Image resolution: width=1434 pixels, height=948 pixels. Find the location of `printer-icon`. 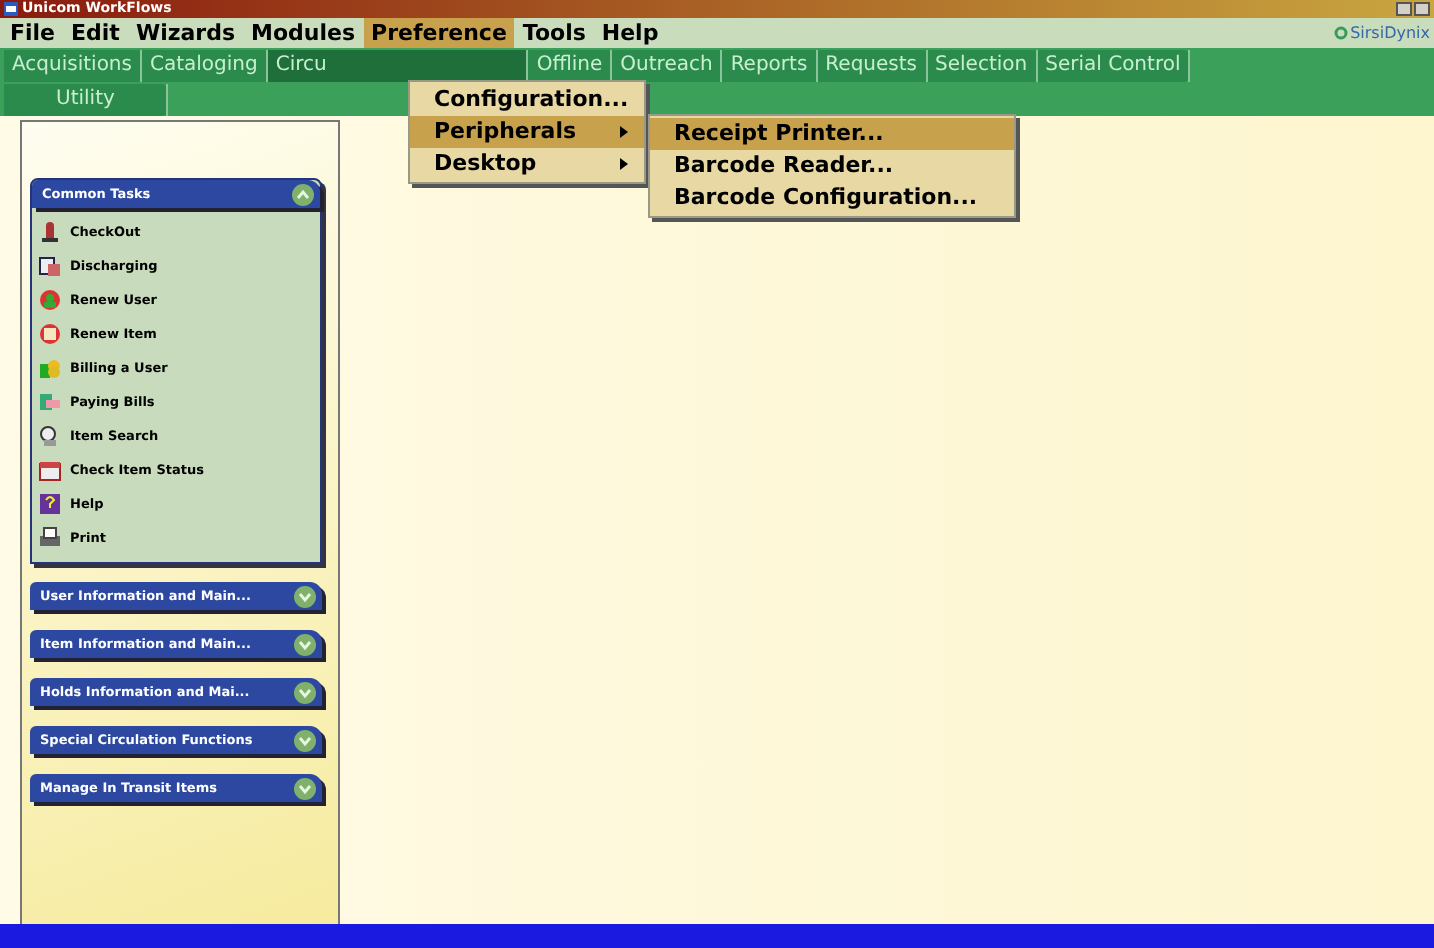

printer-icon is located at coordinates (50, 537).